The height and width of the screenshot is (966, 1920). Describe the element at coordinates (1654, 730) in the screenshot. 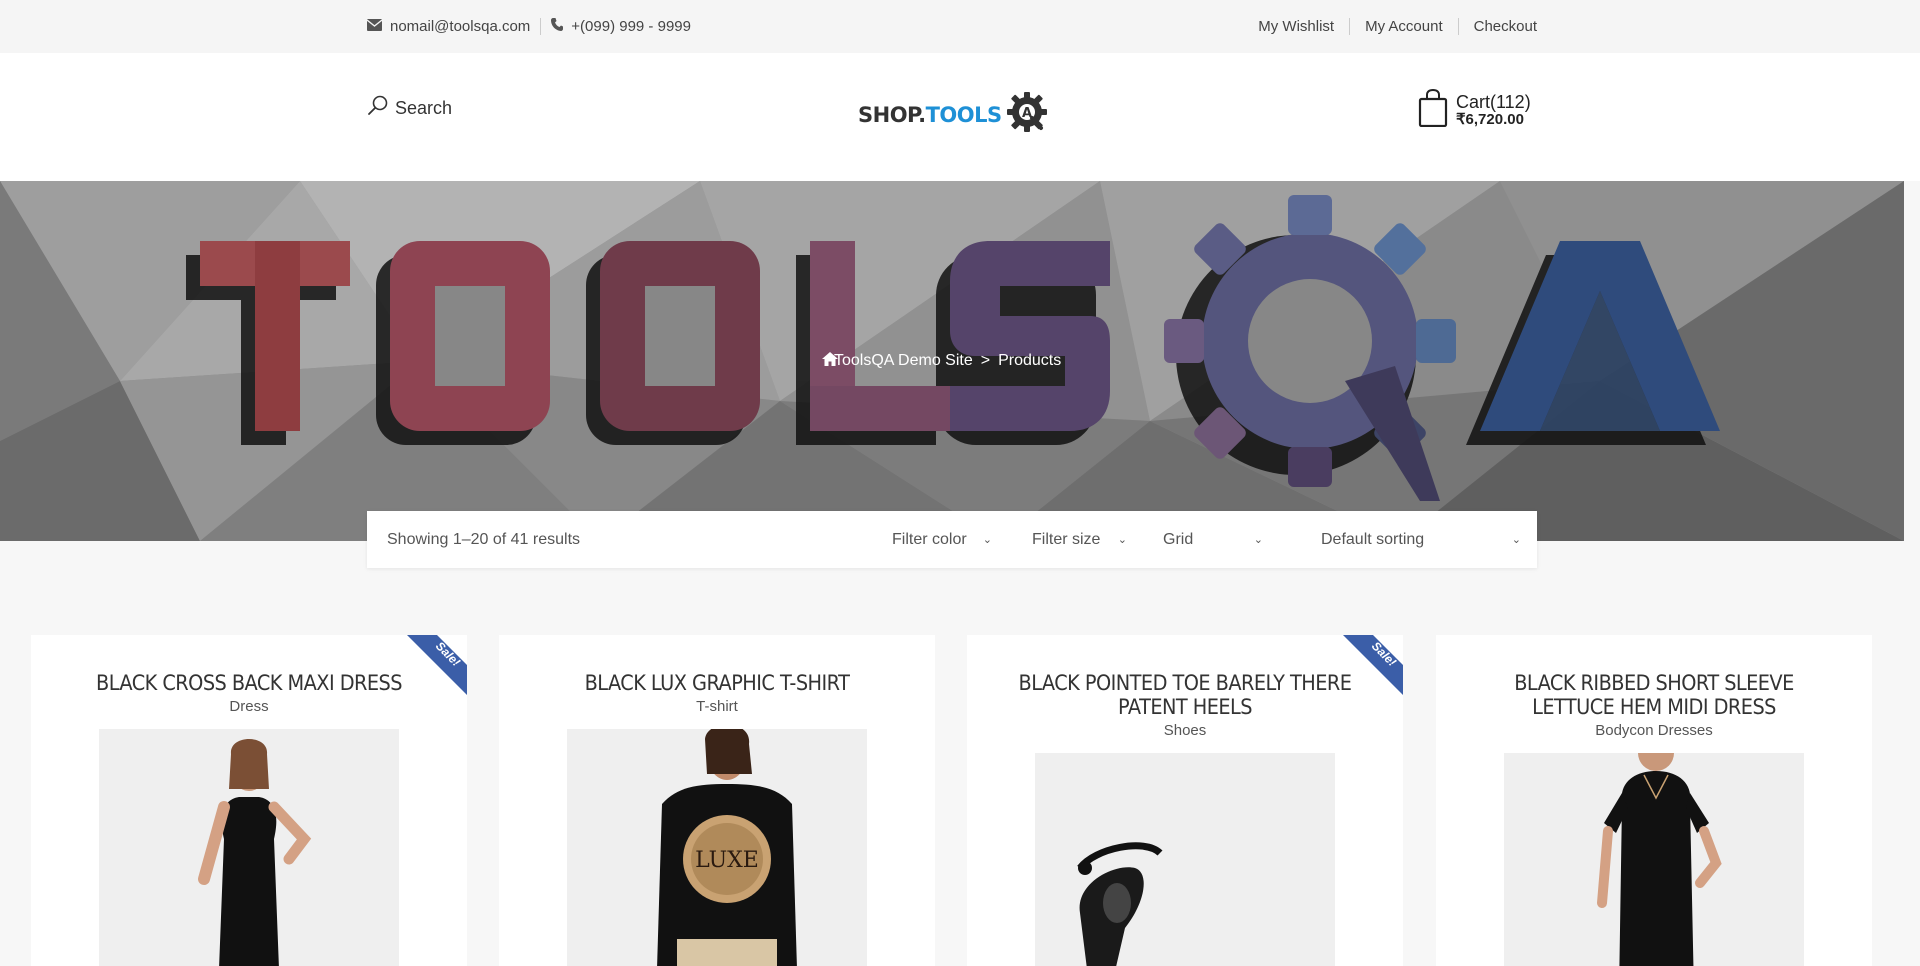

I see `product-category: Bodycon Dresses` at that location.